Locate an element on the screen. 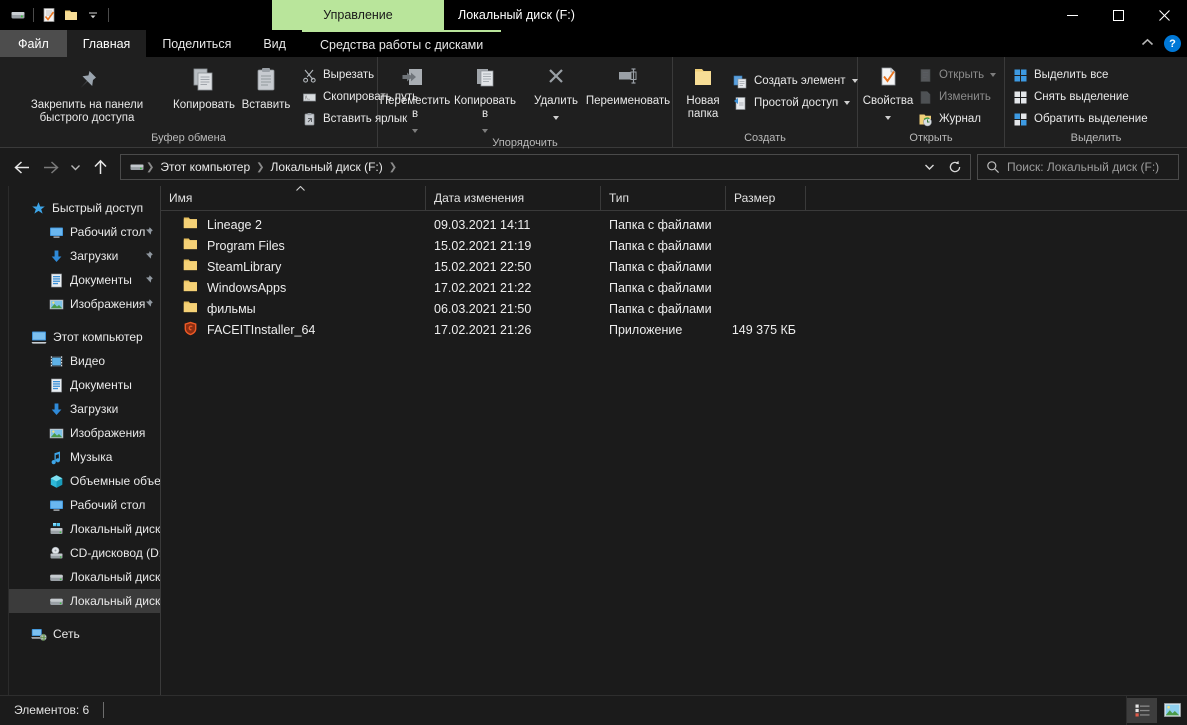 The height and width of the screenshot is (725, 1187). new-item-dropdown-icon is located at coordinates (854, 81).